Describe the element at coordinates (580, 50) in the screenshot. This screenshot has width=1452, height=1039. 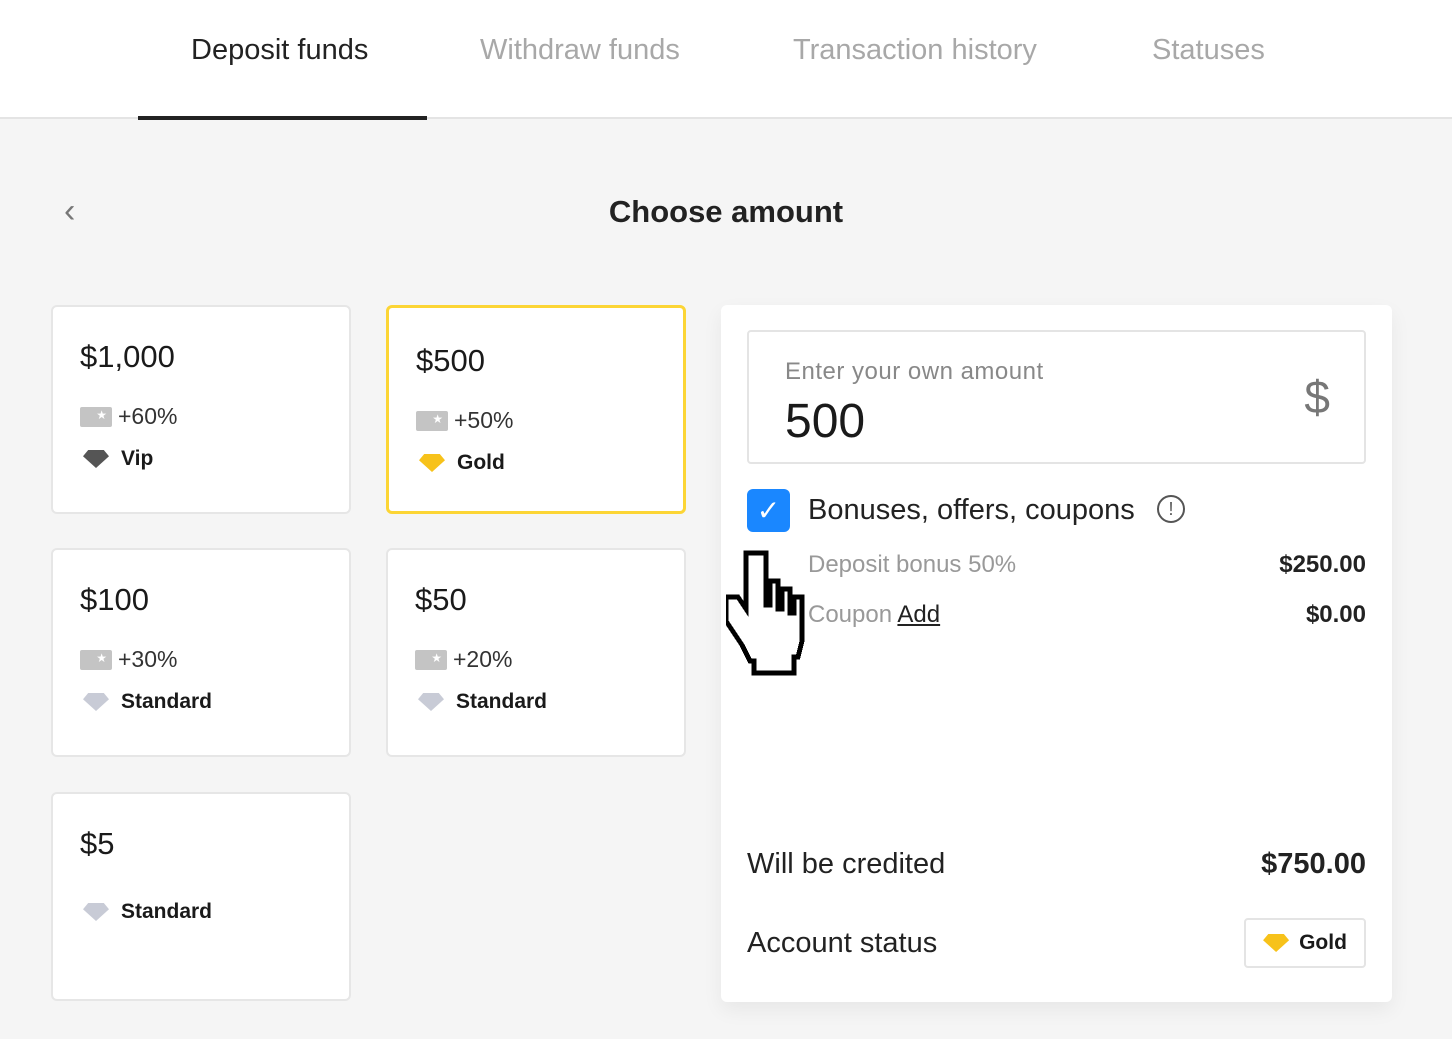
I see `tab-withdraw-funds: Withdraw funds` at that location.